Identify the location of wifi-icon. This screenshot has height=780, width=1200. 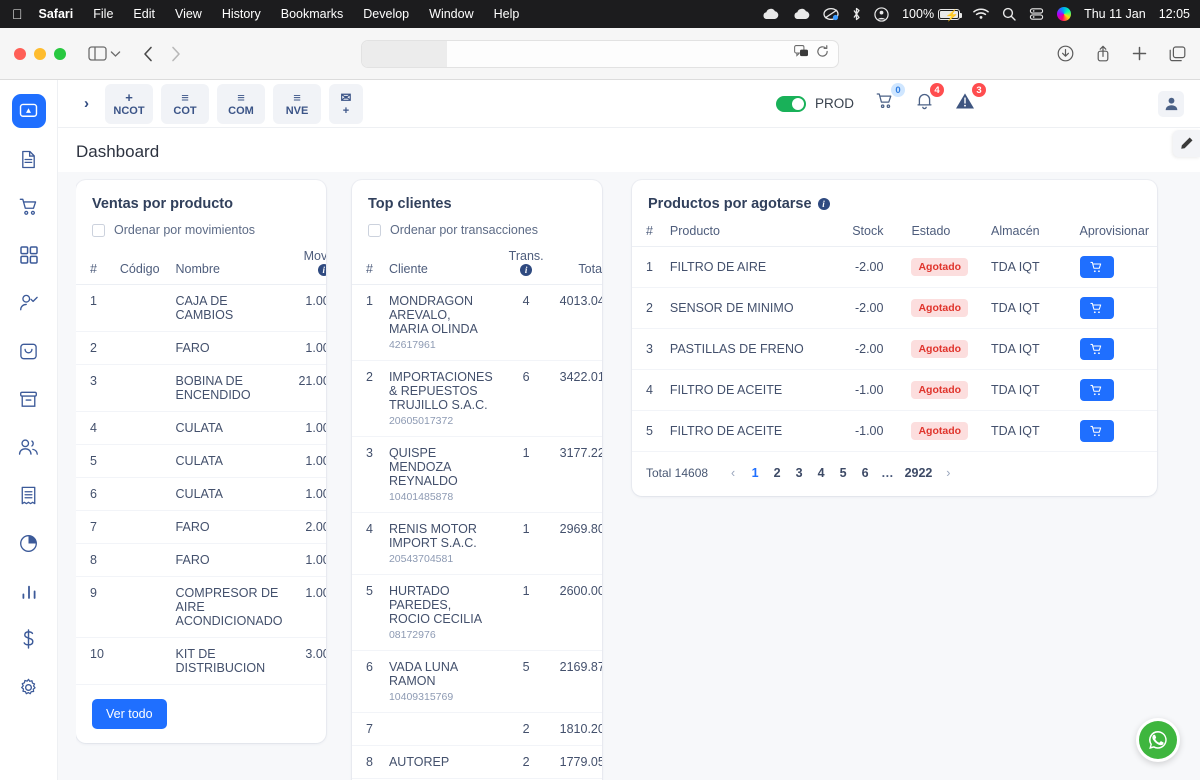
(981, 14).